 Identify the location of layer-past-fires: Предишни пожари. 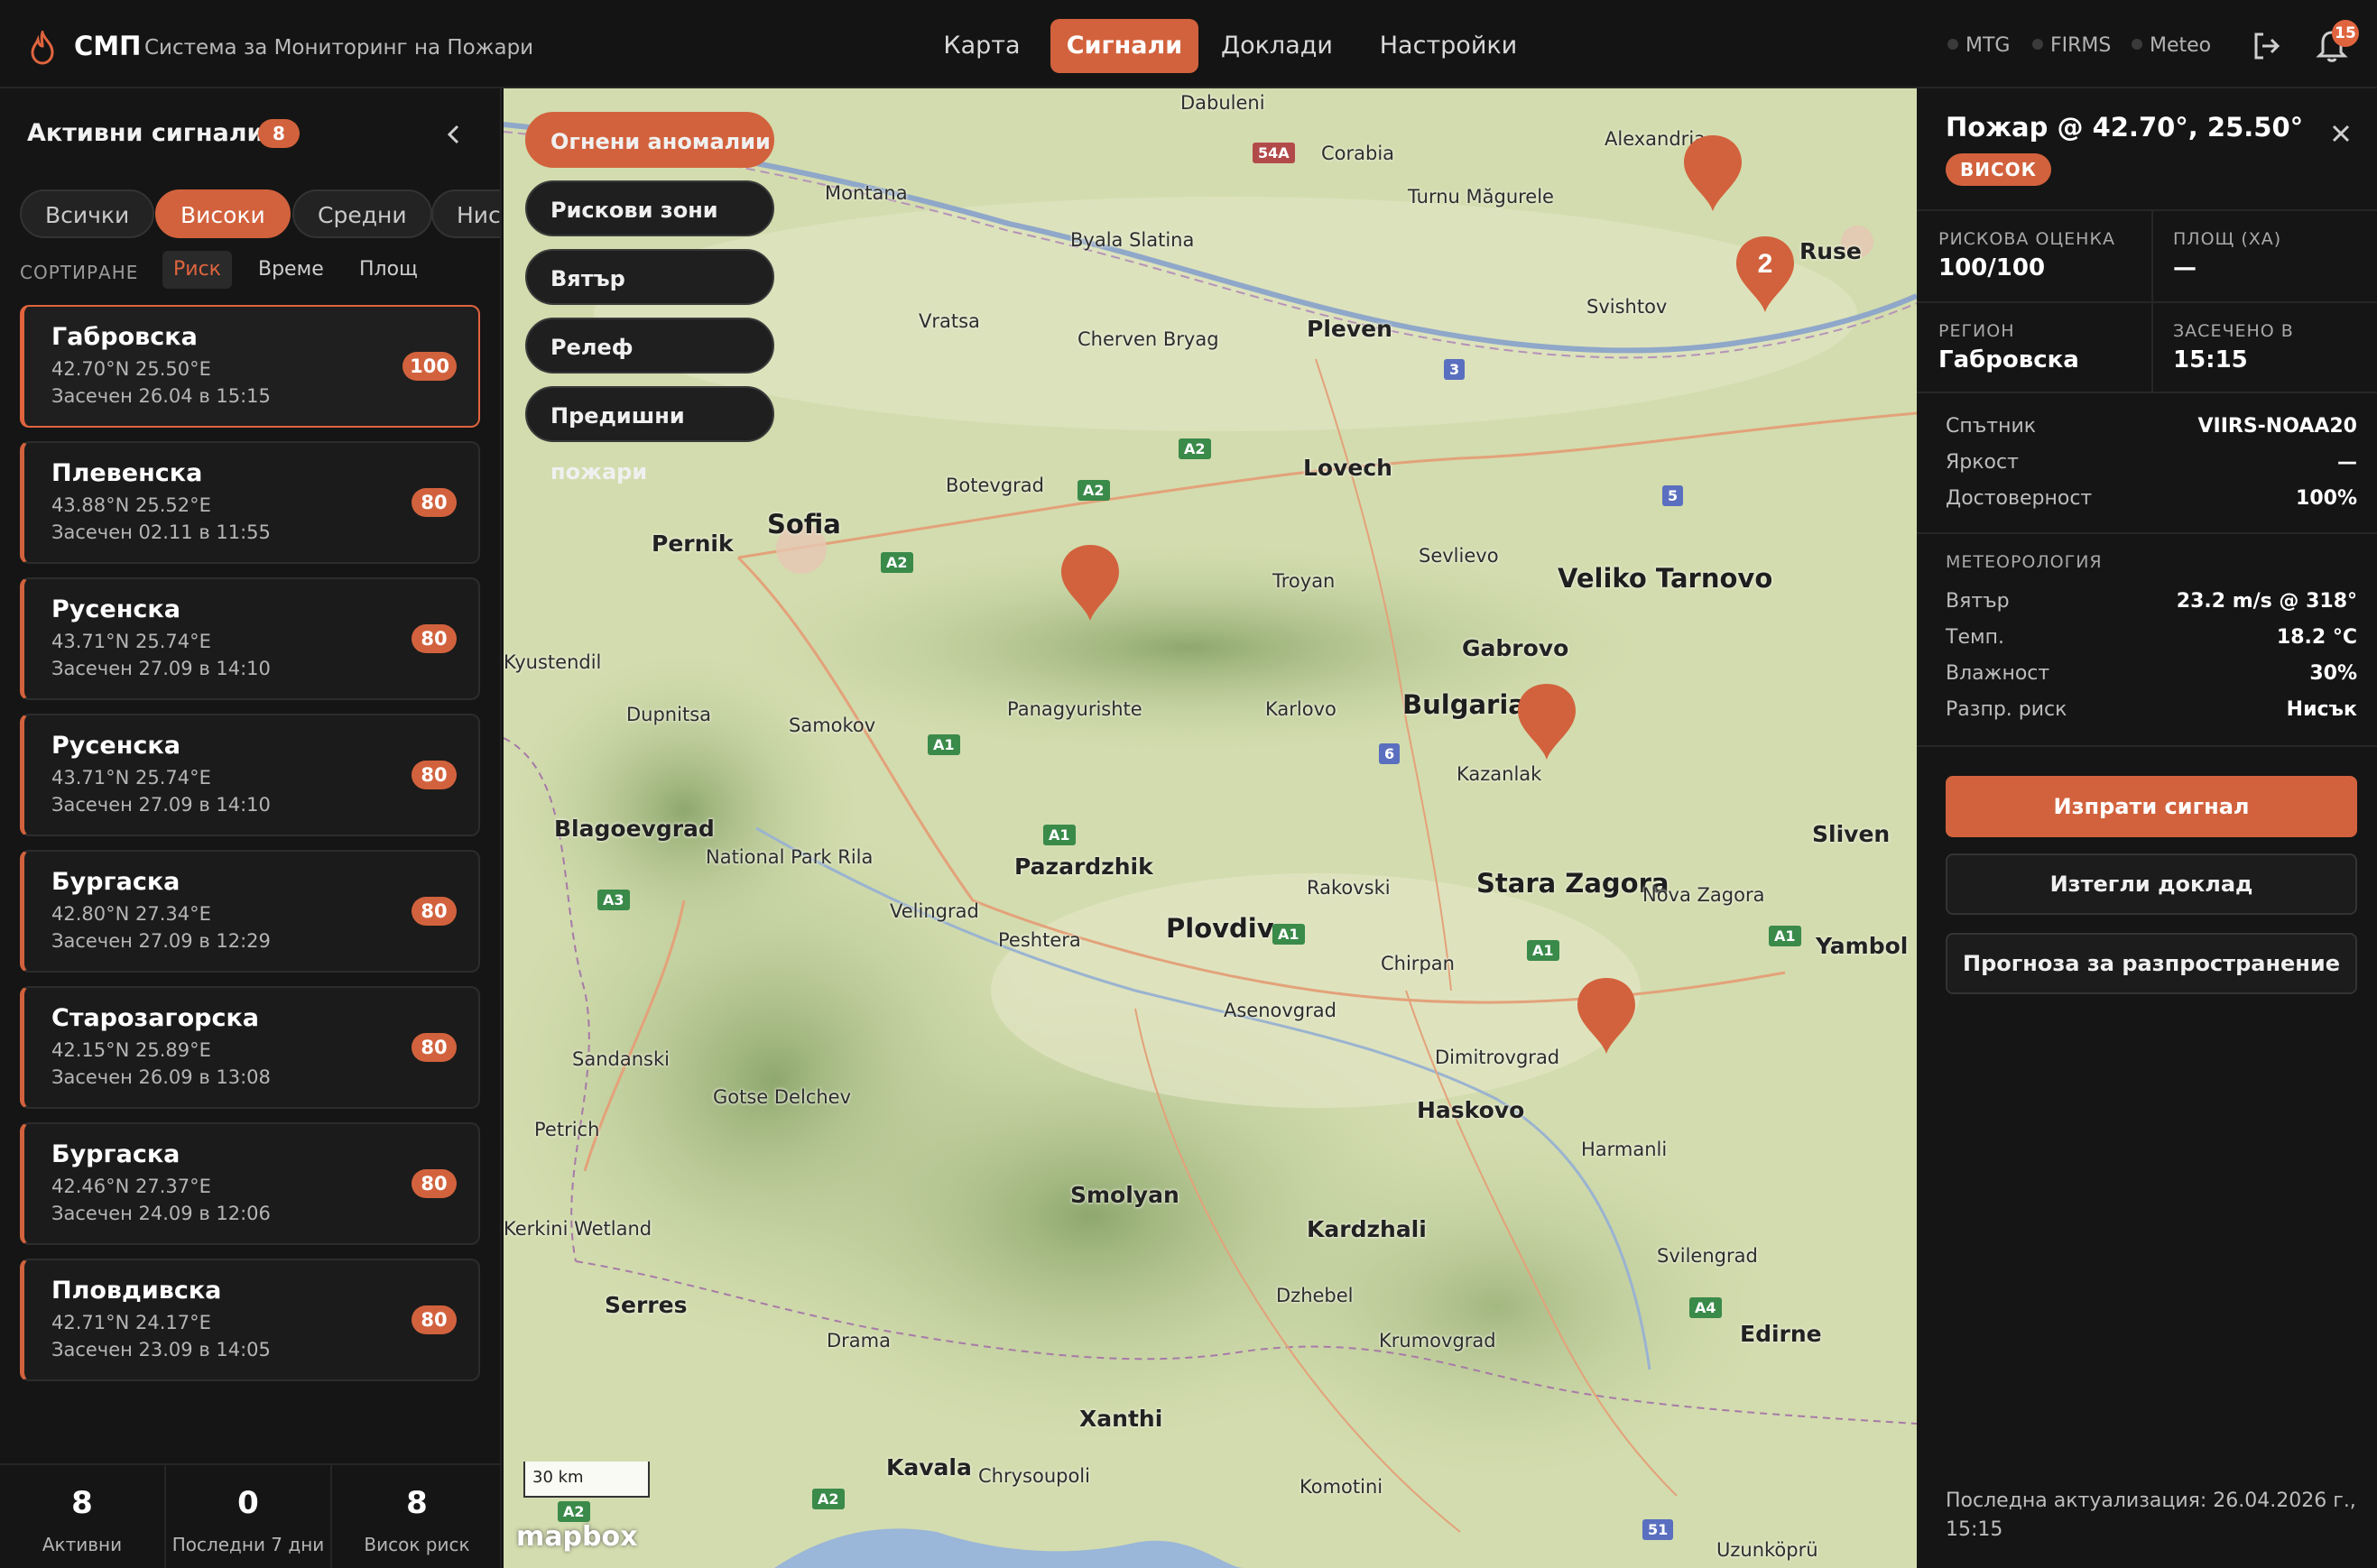
(649, 435).